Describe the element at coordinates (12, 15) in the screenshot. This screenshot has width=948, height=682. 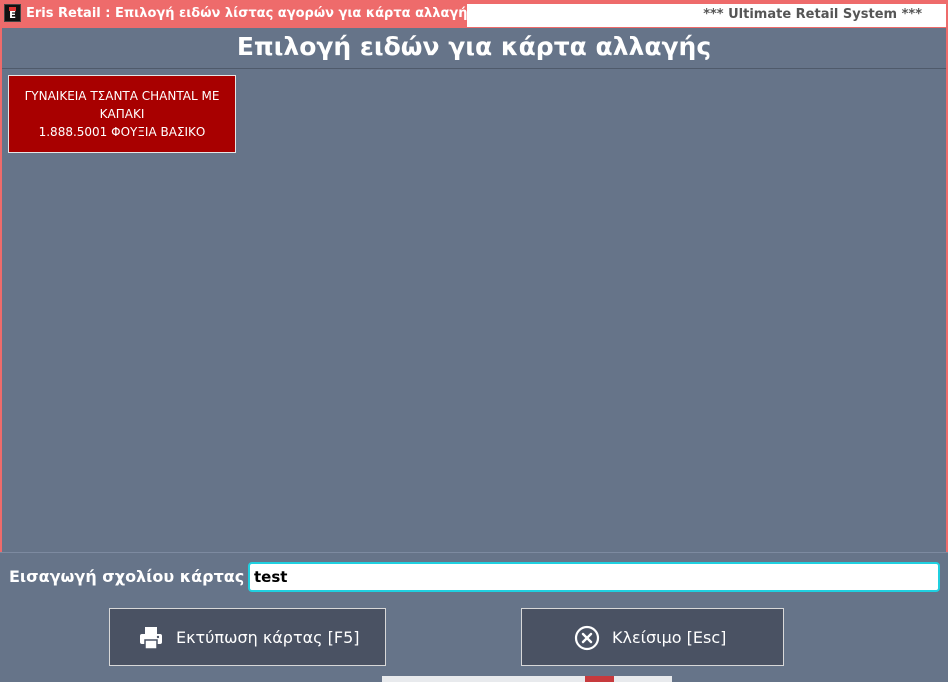
I see `app-icon-letter: E` at that location.